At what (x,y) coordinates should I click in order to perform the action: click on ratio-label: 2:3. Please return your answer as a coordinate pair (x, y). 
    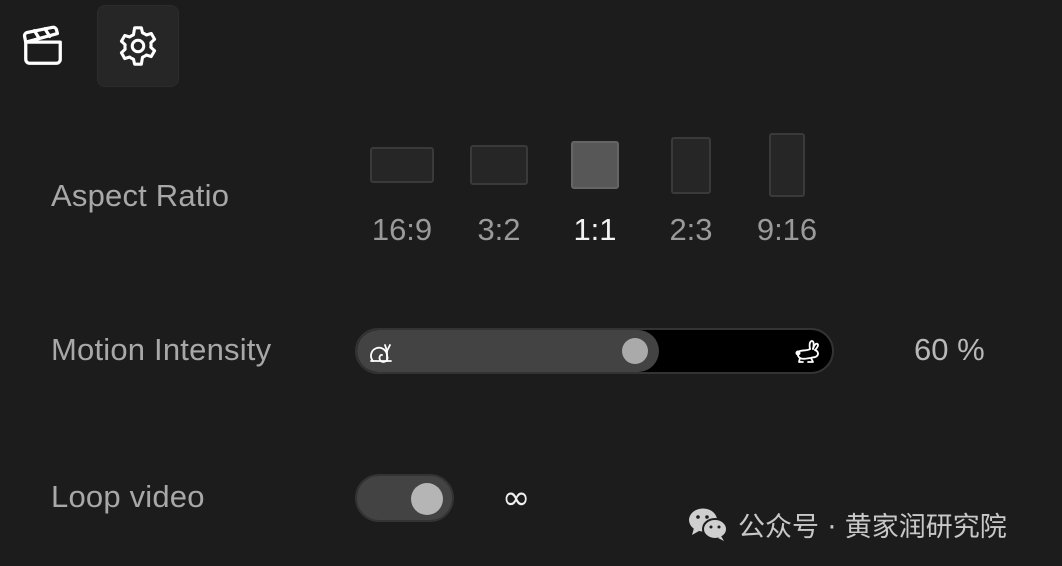
    Looking at the image, I should click on (691, 229).